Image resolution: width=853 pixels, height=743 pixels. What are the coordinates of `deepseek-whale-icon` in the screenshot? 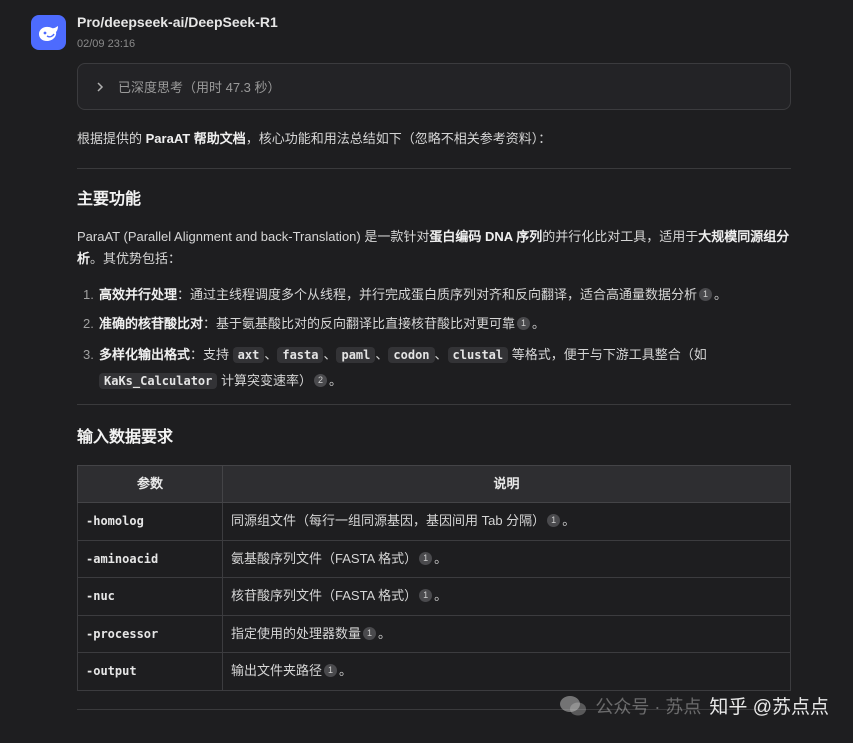 It's located at (48, 33).